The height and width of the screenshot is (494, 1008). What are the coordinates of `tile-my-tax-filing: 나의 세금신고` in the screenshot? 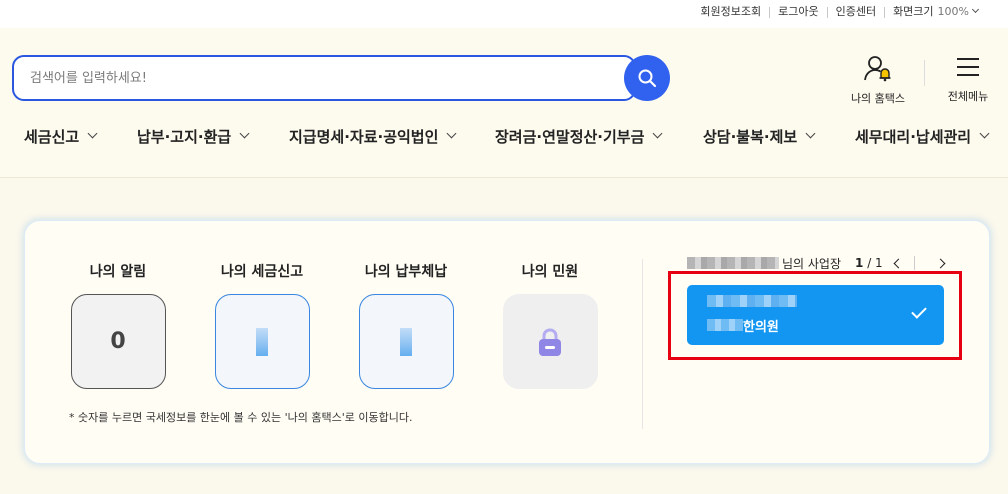 It's located at (262, 325).